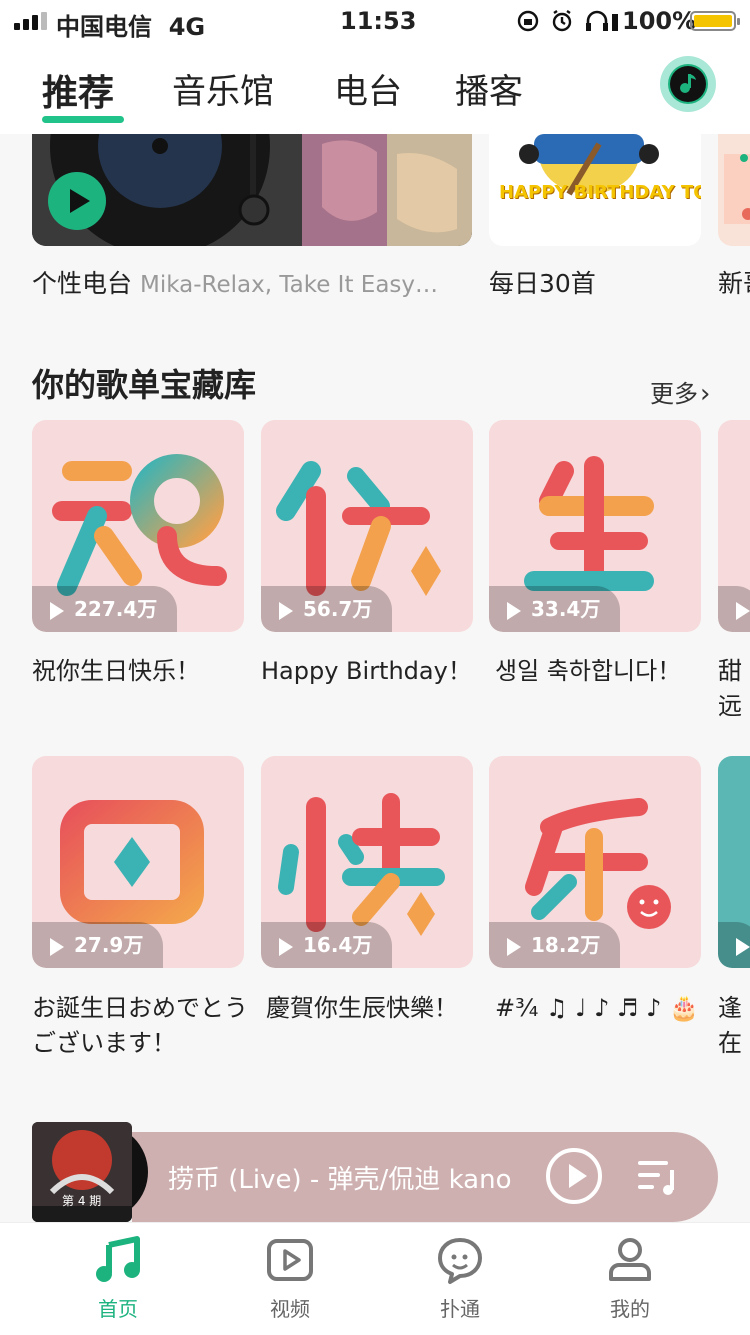 This screenshot has width=750, height=1335. What do you see at coordinates (105, 609) in the screenshot?
I see `play-count: 227.4万` at bounding box center [105, 609].